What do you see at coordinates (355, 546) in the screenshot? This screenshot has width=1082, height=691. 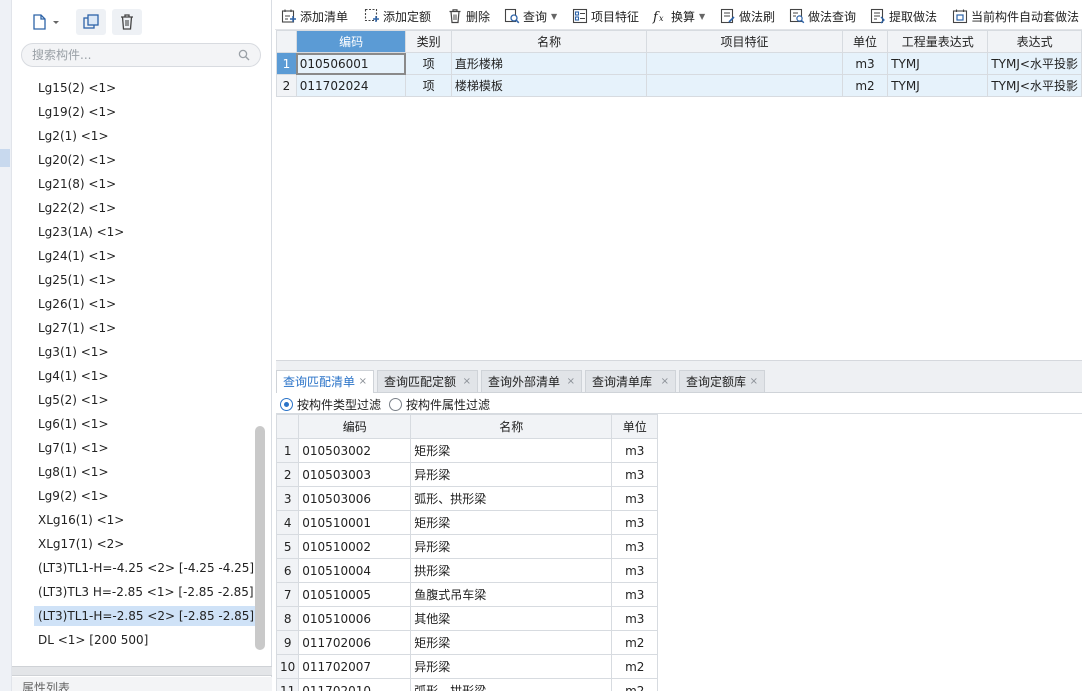 I see `cell-code: 010510002` at bounding box center [355, 546].